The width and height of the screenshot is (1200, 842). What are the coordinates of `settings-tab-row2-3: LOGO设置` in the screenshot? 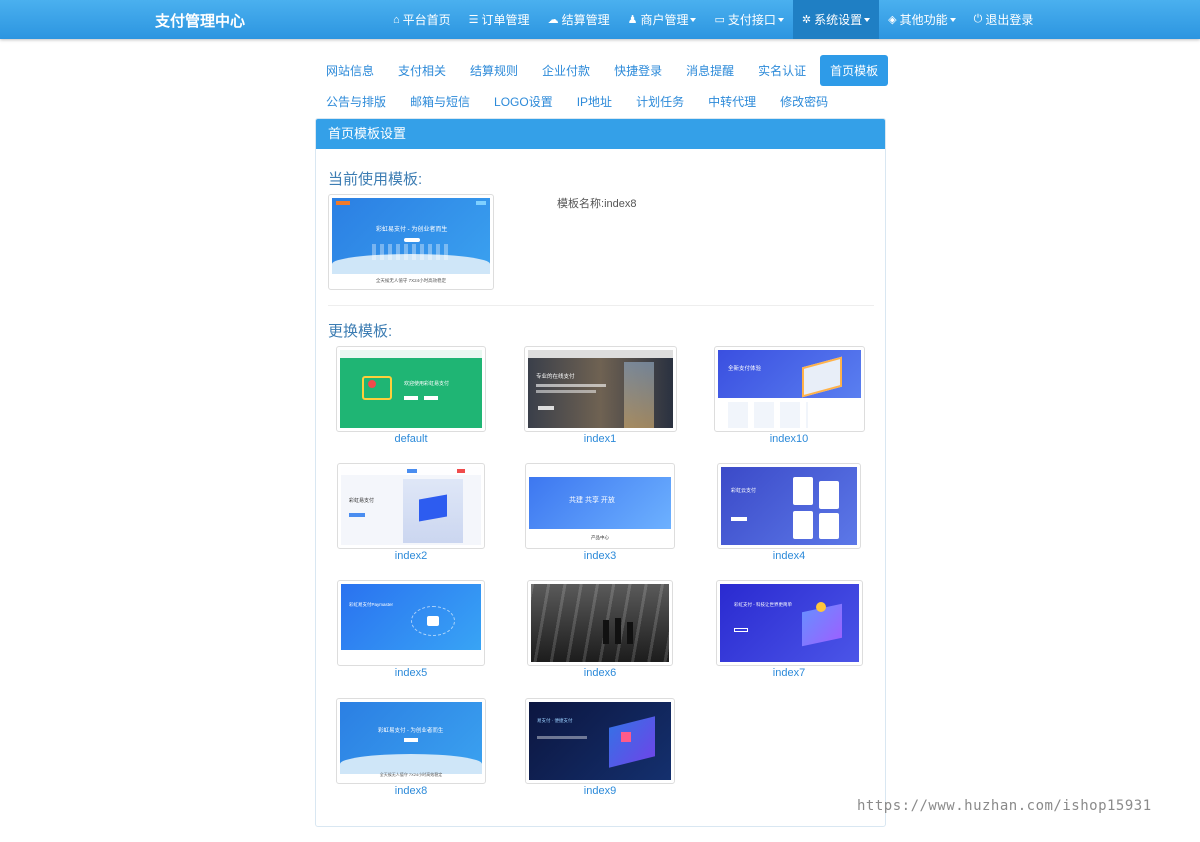 It's located at (523, 101).